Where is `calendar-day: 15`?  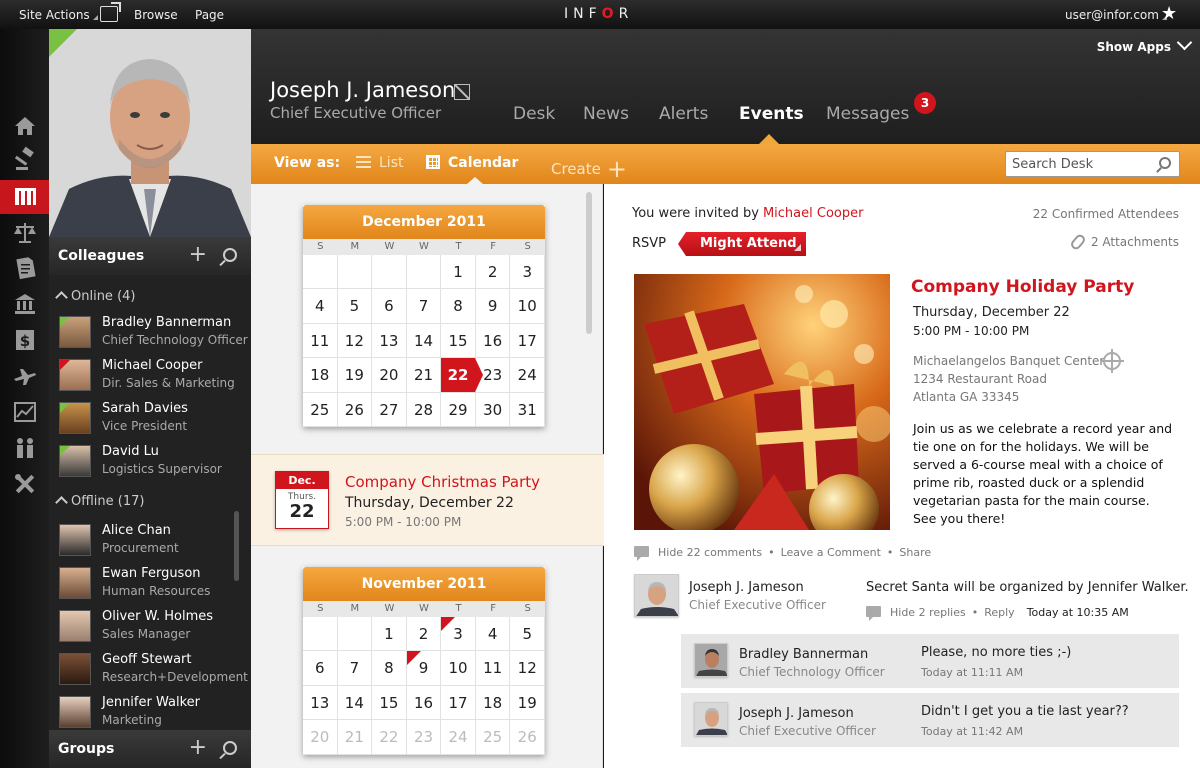
calendar-day: 15 is located at coordinates (458, 341).